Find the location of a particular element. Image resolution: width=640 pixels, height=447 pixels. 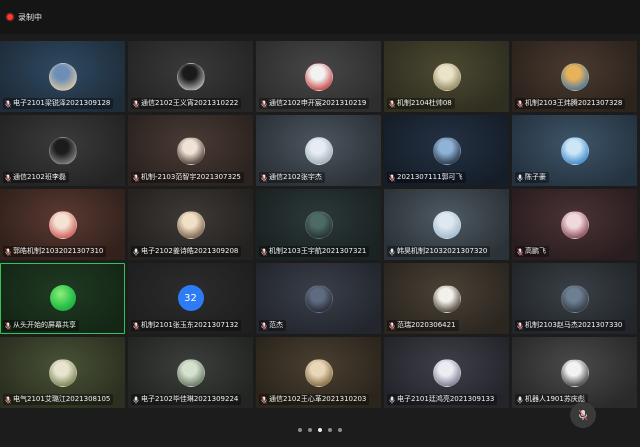

participant-label: 通信2102王心革2021310203 is located at coordinates (314, 399).